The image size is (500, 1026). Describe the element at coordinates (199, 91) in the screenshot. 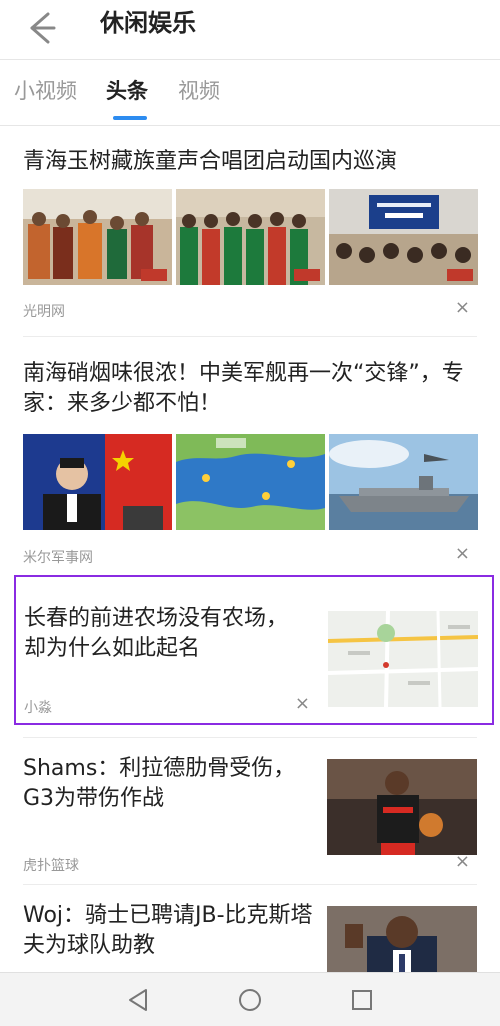

I see `tab-video: 视频` at that location.